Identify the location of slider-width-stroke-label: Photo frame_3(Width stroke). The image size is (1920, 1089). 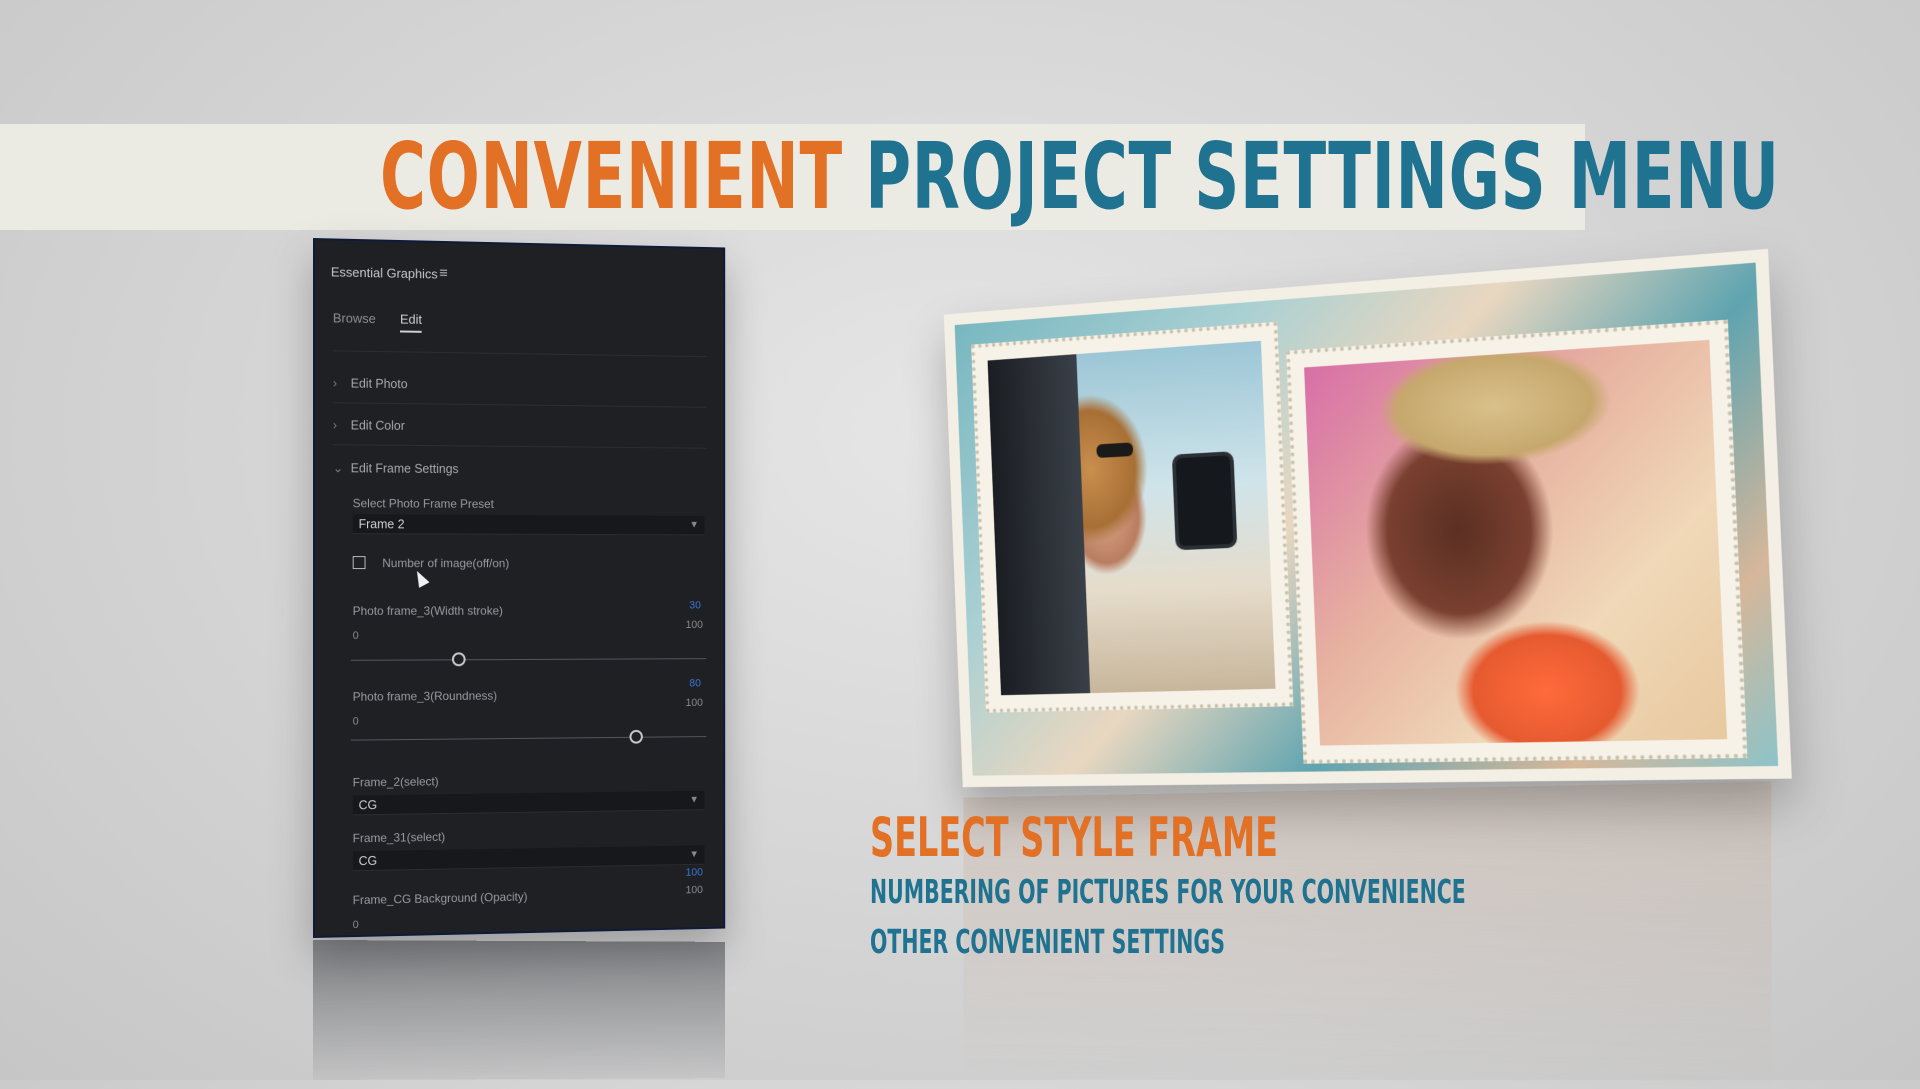
(428, 611).